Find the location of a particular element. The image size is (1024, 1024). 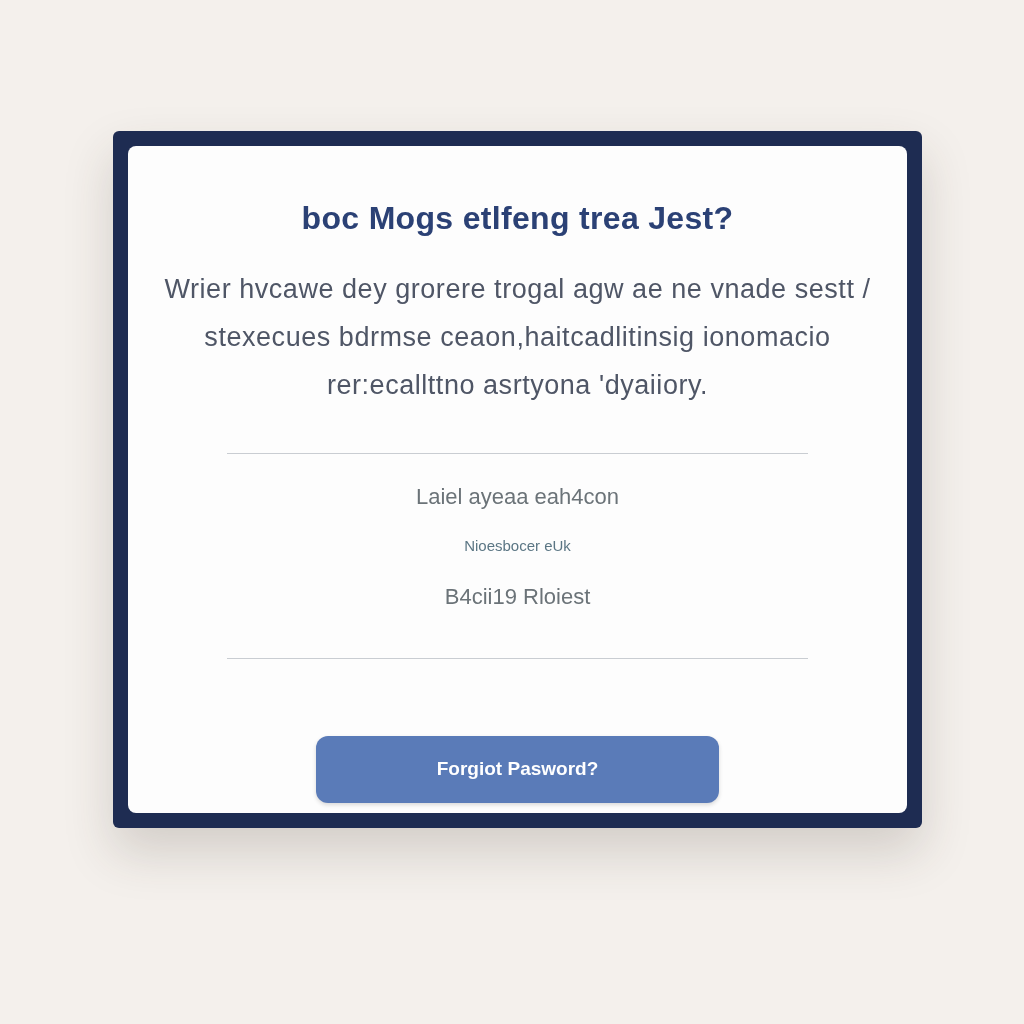

detail-text: B4cii19 Rloiest is located at coordinates (517, 597).